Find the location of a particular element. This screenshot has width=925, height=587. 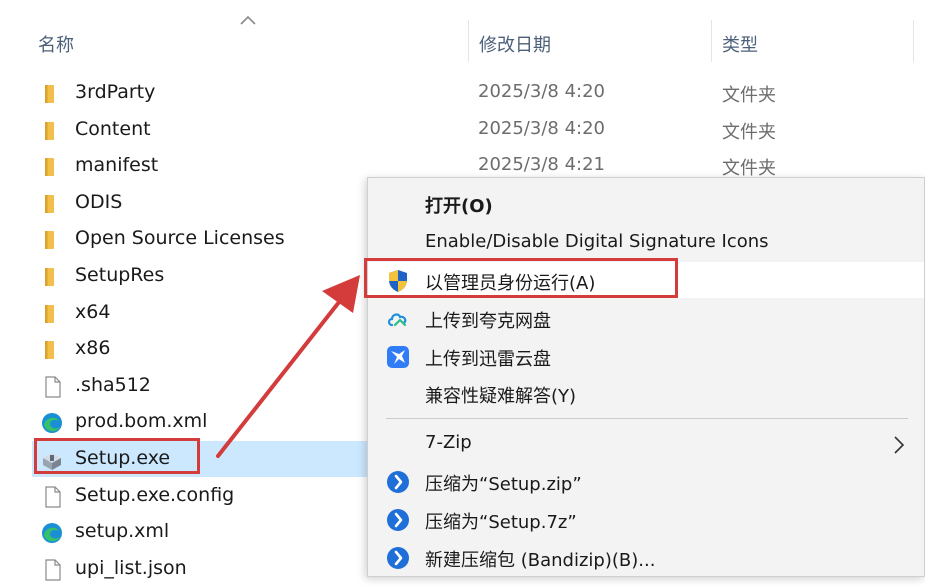

sort-ascending-caret-icon is located at coordinates (248, 20).